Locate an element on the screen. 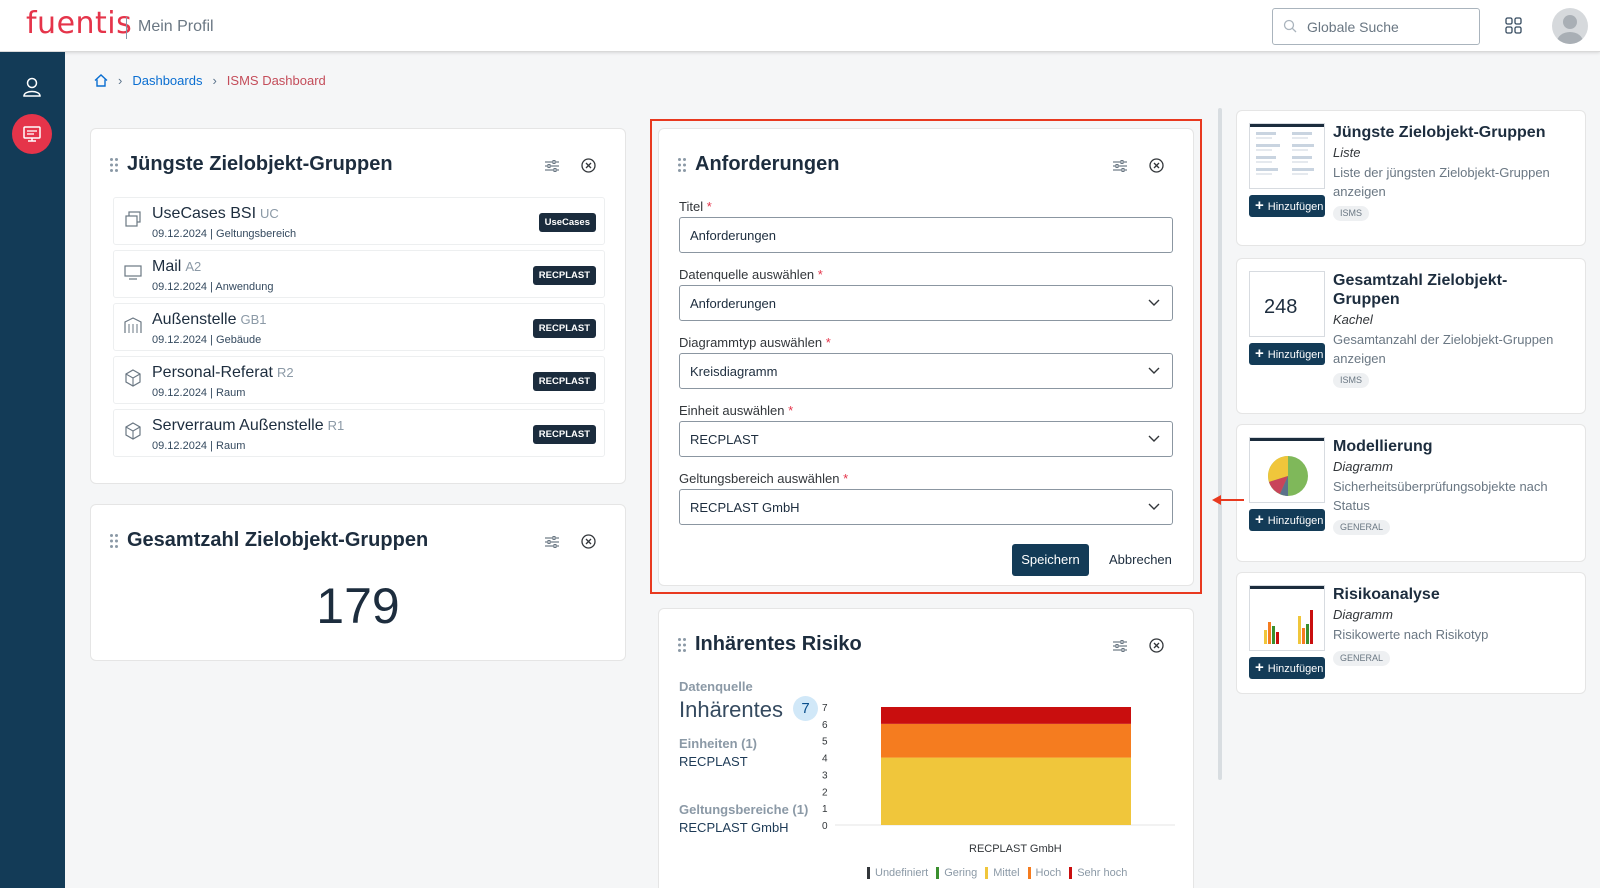  units-value: RECPLAST is located at coordinates (713, 761).